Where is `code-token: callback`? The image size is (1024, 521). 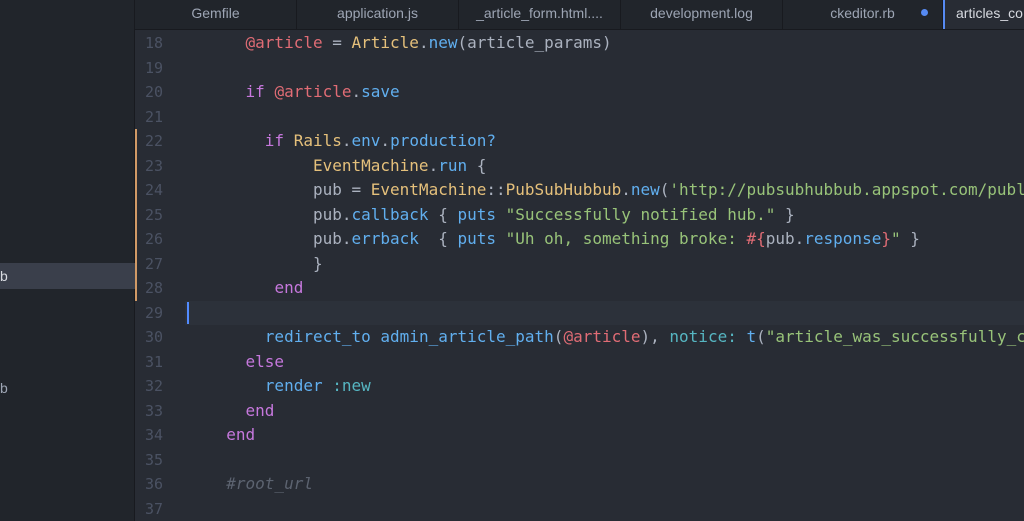
code-token: callback is located at coordinates (390, 214).